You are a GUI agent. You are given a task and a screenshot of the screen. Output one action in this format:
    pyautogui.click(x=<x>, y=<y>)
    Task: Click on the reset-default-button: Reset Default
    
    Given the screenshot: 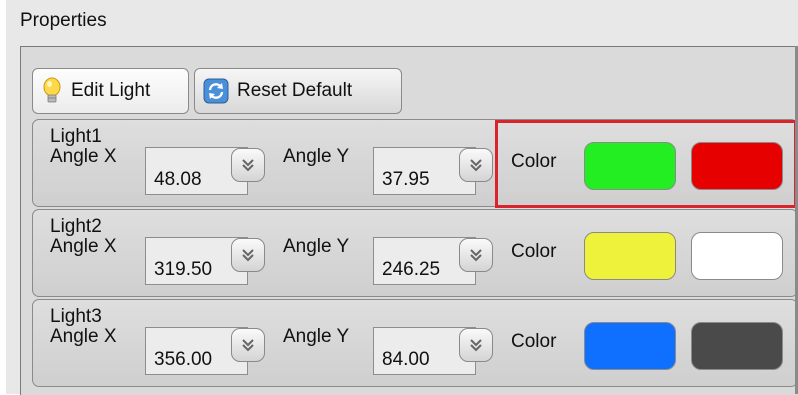 What is the action you would take?
    pyautogui.click(x=298, y=91)
    